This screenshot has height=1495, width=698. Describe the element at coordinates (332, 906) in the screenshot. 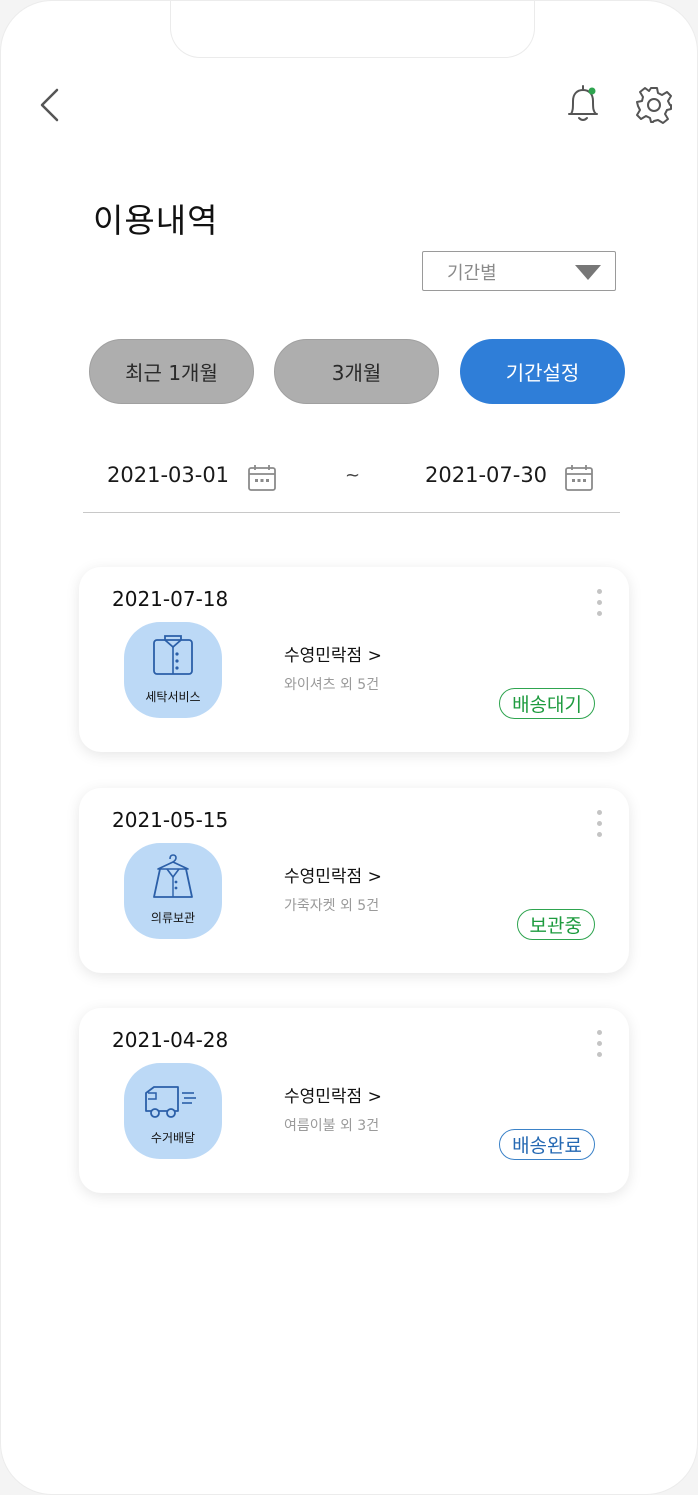

I see `item-summary: 가죽자켓 외 5건` at that location.